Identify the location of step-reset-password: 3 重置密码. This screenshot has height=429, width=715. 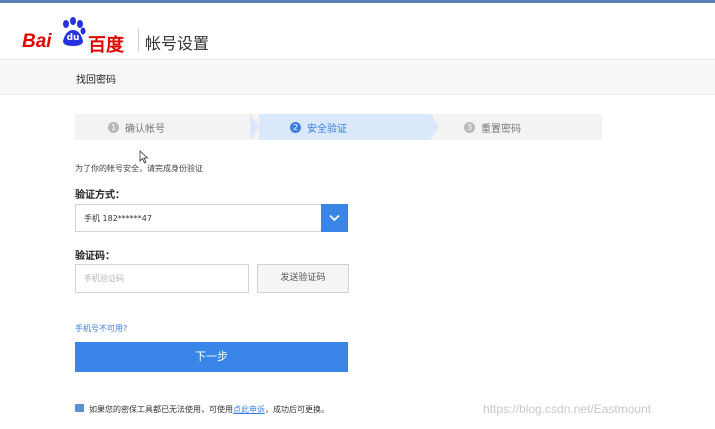
(492, 127).